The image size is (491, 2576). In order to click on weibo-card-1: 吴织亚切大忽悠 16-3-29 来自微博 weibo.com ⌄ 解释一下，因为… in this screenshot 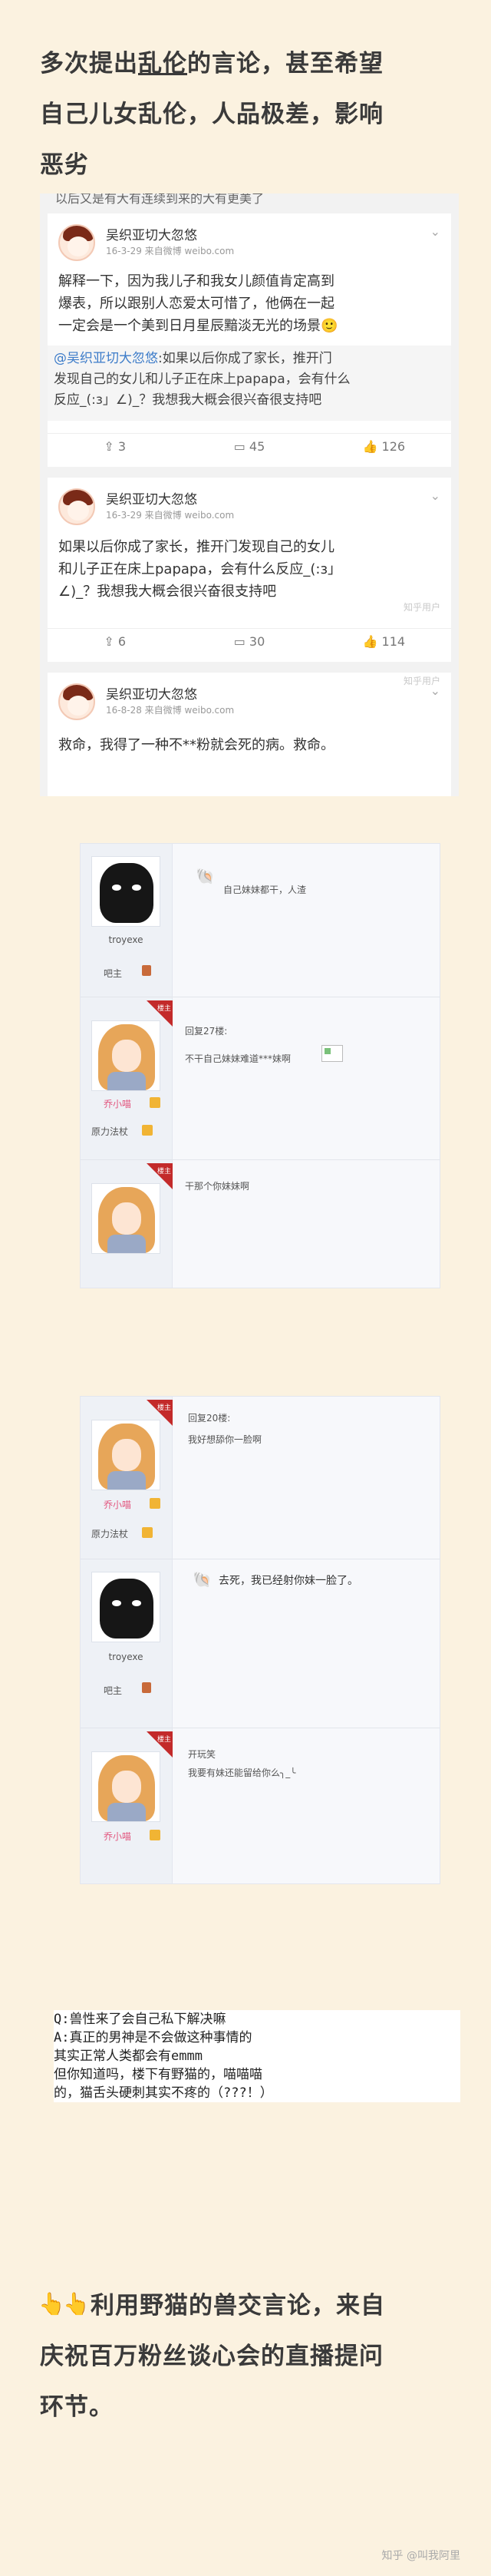, I will do `click(250, 340)`.